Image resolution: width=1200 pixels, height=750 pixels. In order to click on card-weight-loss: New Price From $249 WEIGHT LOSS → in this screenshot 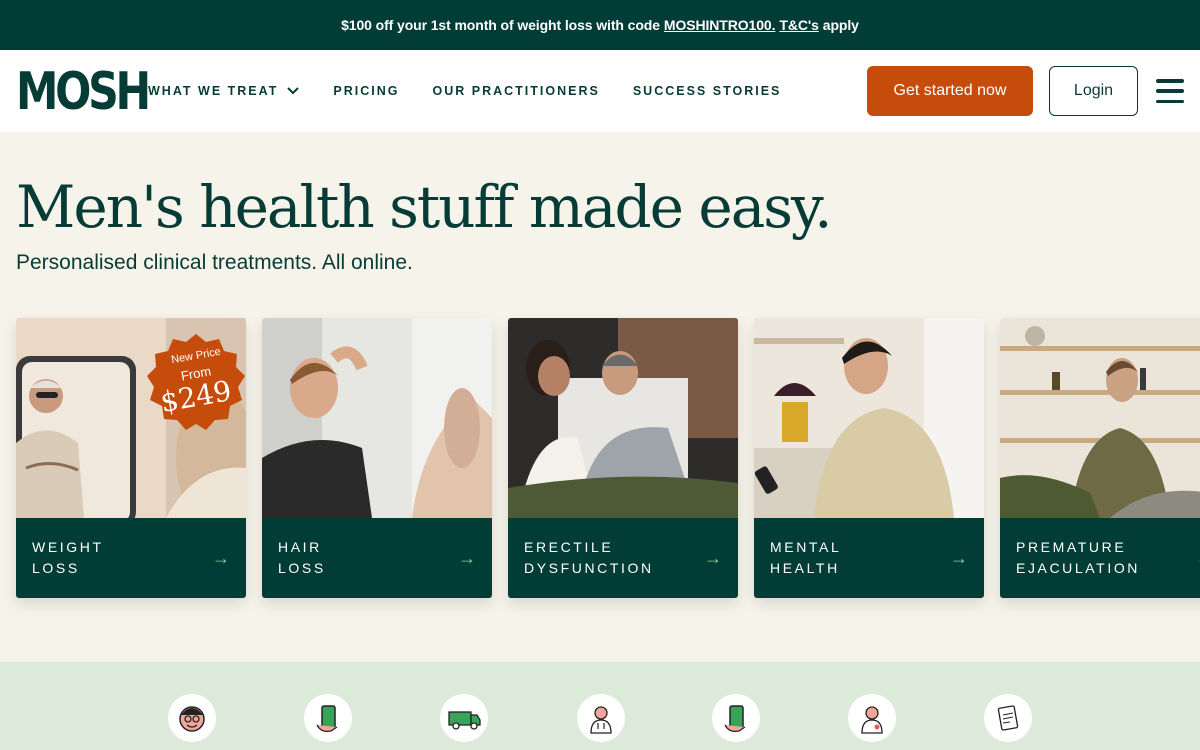, I will do `click(131, 458)`.